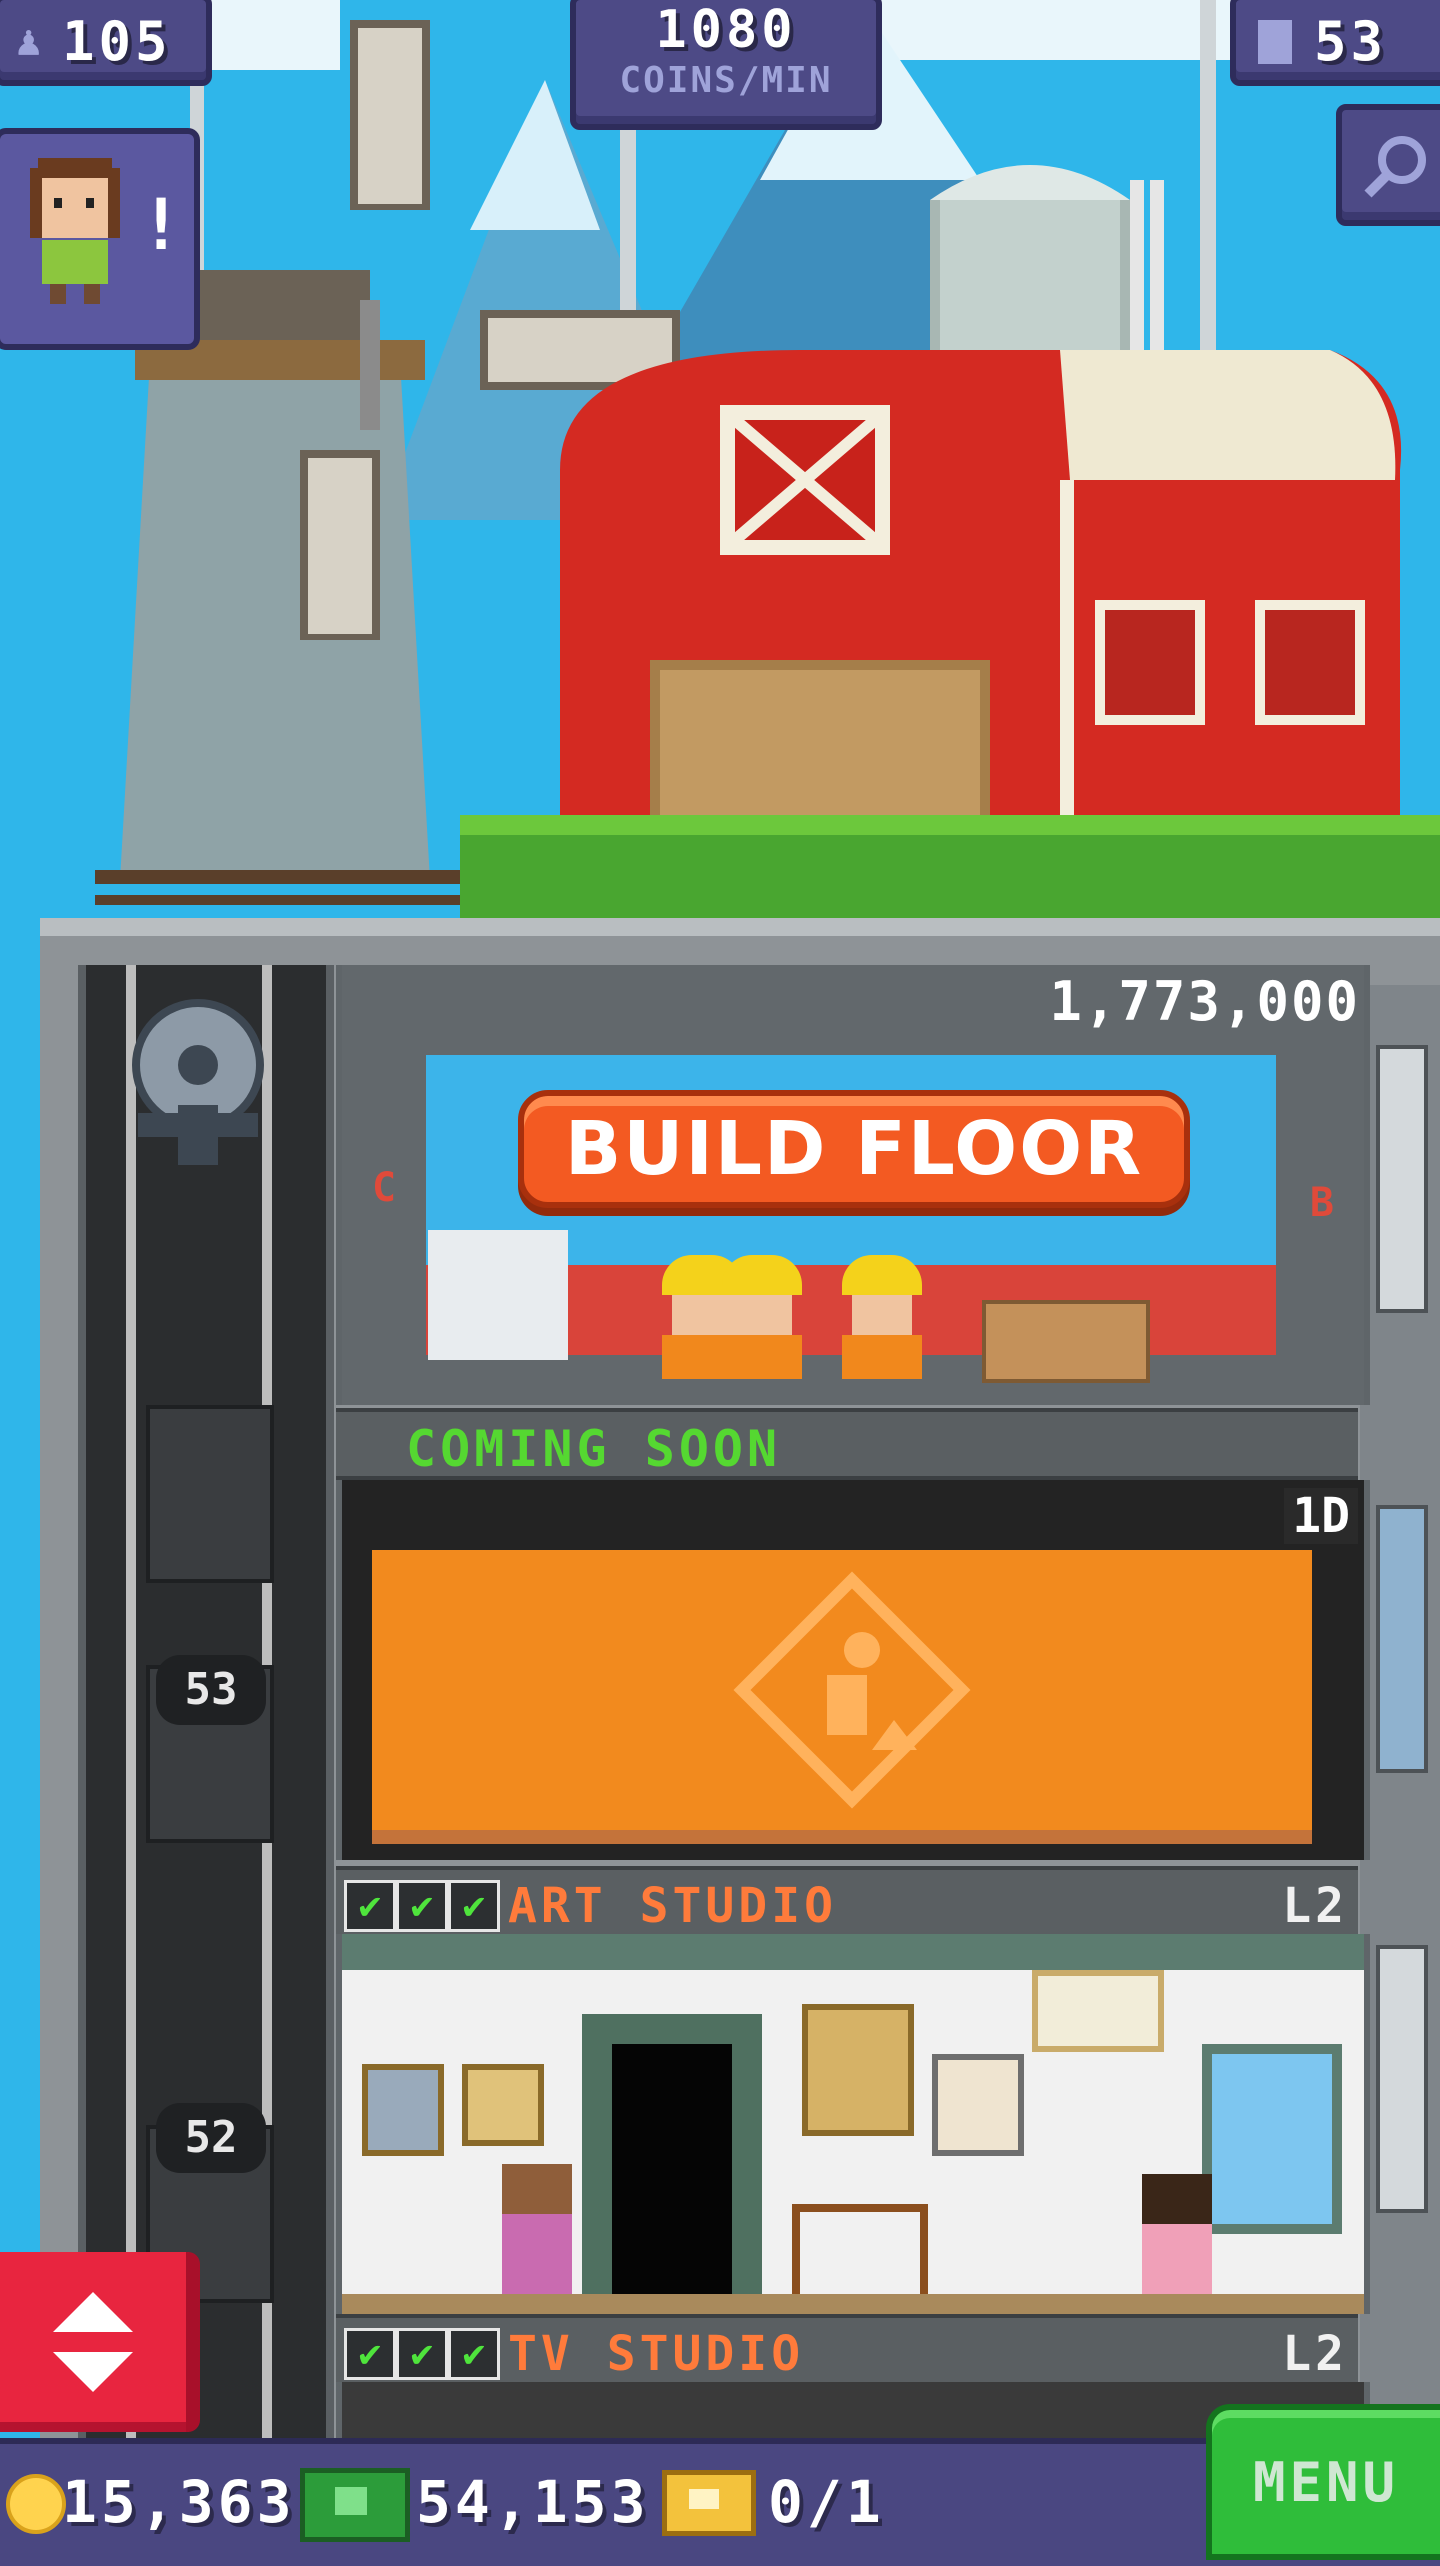  I want to click on coin-icon, so click(36, 2504).